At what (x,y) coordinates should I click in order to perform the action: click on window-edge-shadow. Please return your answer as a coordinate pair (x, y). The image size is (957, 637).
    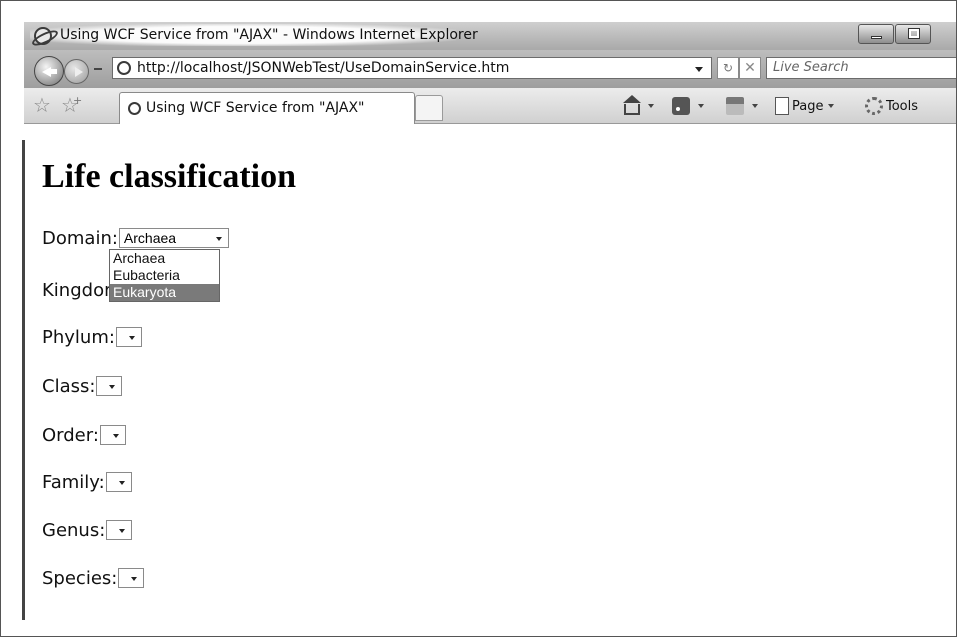
    Looking at the image, I should click on (23, 380).